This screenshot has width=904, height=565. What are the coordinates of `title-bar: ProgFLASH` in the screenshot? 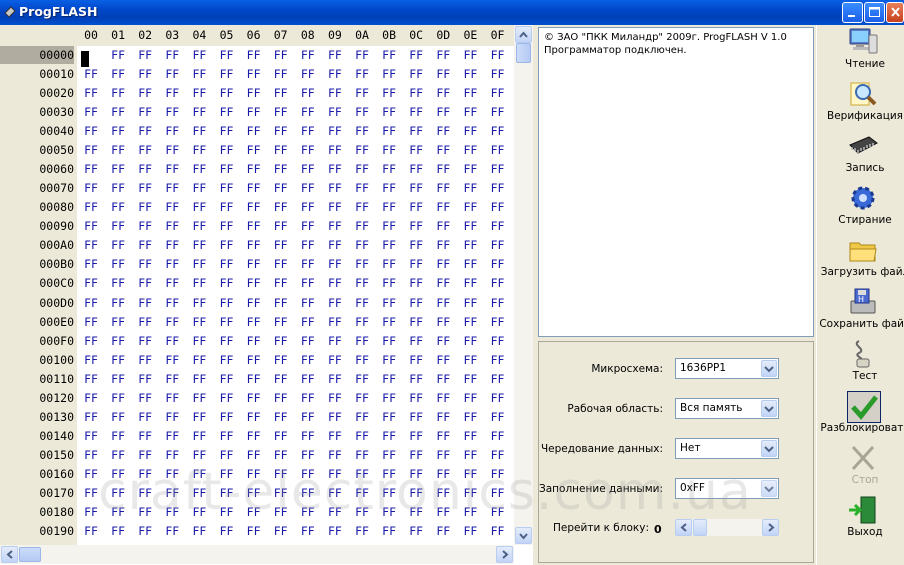 It's located at (452, 12).